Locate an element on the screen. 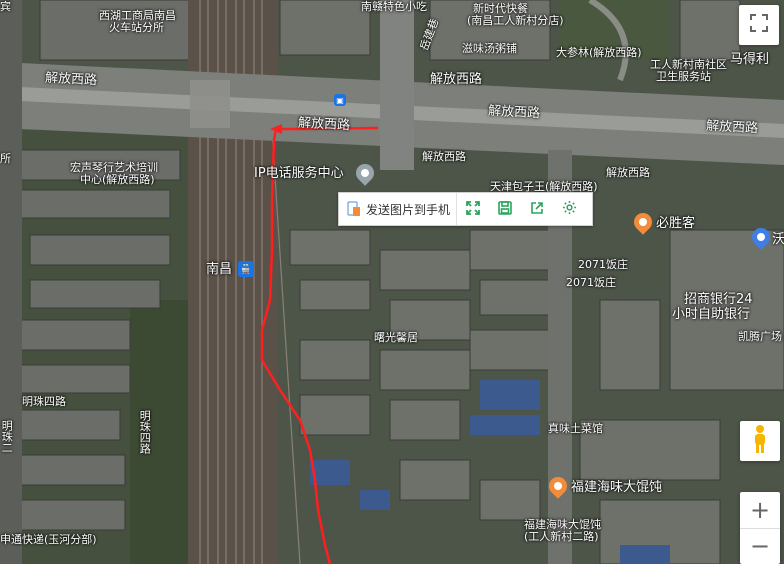  label-jiefang-xilu-7: 解放西路 is located at coordinates (628, 172).